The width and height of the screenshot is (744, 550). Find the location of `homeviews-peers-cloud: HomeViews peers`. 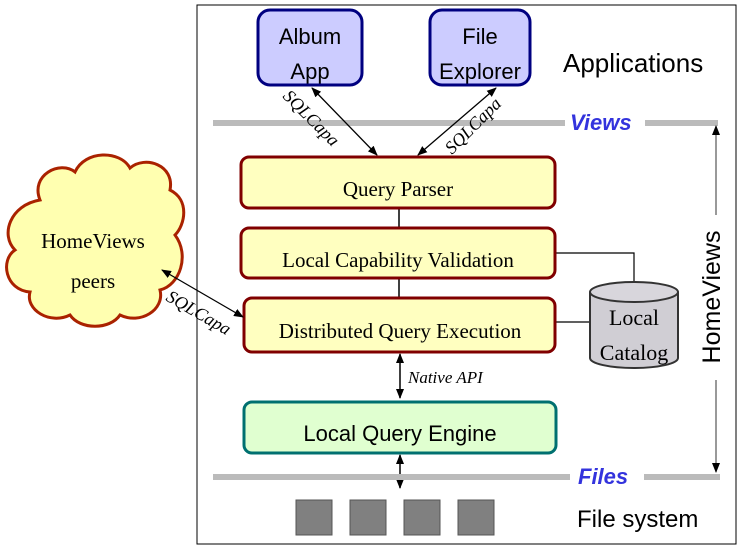

homeviews-peers-cloud: HomeViews peers is located at coordinates (95, 240).